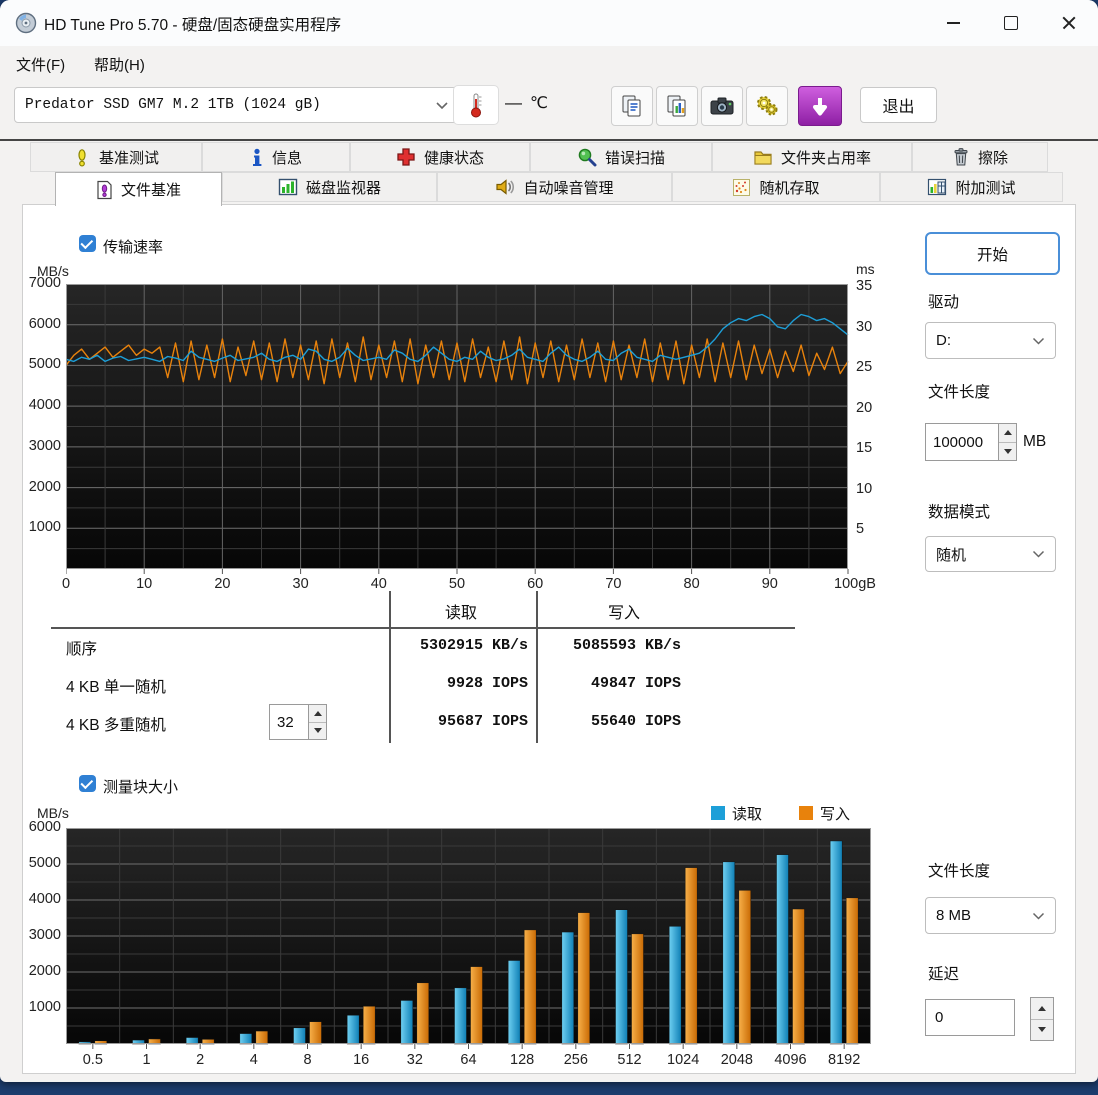 The image size is (1098, 1095). What do you see at coordinates (961, 442) in the screenshot?
I see `file-length-value: 100000` at bounding box center [961, 442].